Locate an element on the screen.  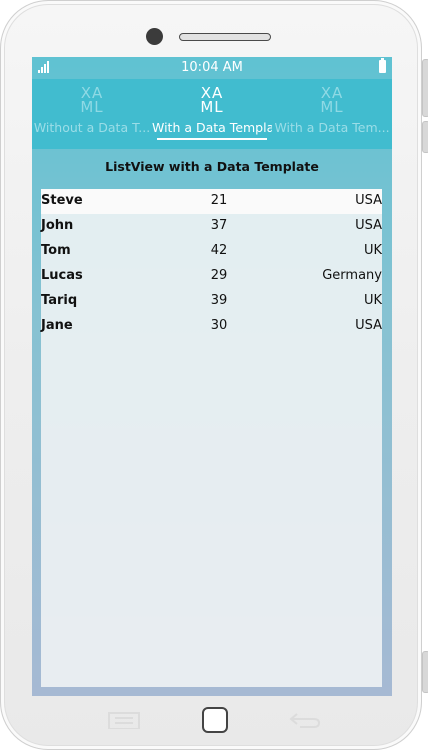
home-icon is located at coordinates (215, 720).